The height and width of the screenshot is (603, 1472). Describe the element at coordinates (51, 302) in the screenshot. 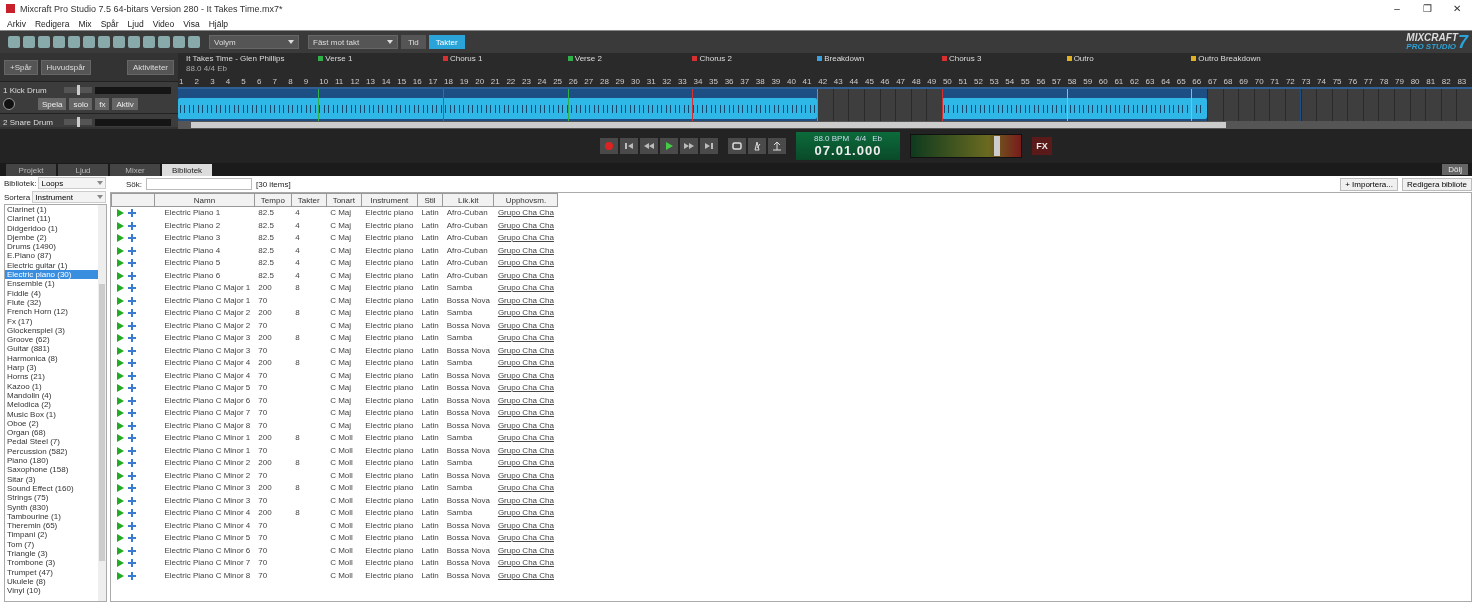

I see `category-item: Flute (32)` at that location.